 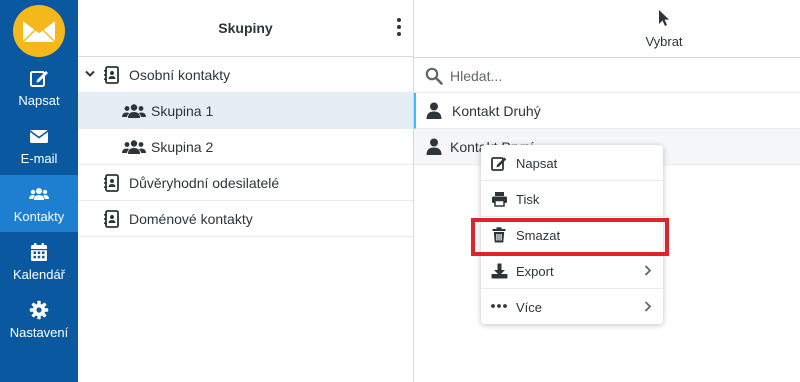 What do you see at coordinates (39, 100) in the screenshot?
I see `nav-label: Napsat` at bounding box center [39, 100].